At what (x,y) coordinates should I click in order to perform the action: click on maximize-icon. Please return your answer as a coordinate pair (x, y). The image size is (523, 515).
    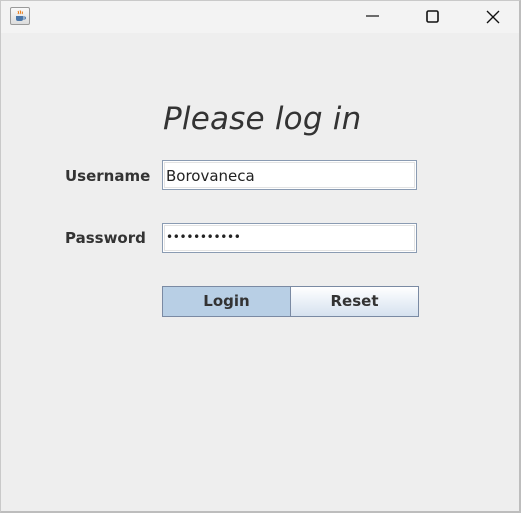
    Looking at the image, I should click on (432, 16).